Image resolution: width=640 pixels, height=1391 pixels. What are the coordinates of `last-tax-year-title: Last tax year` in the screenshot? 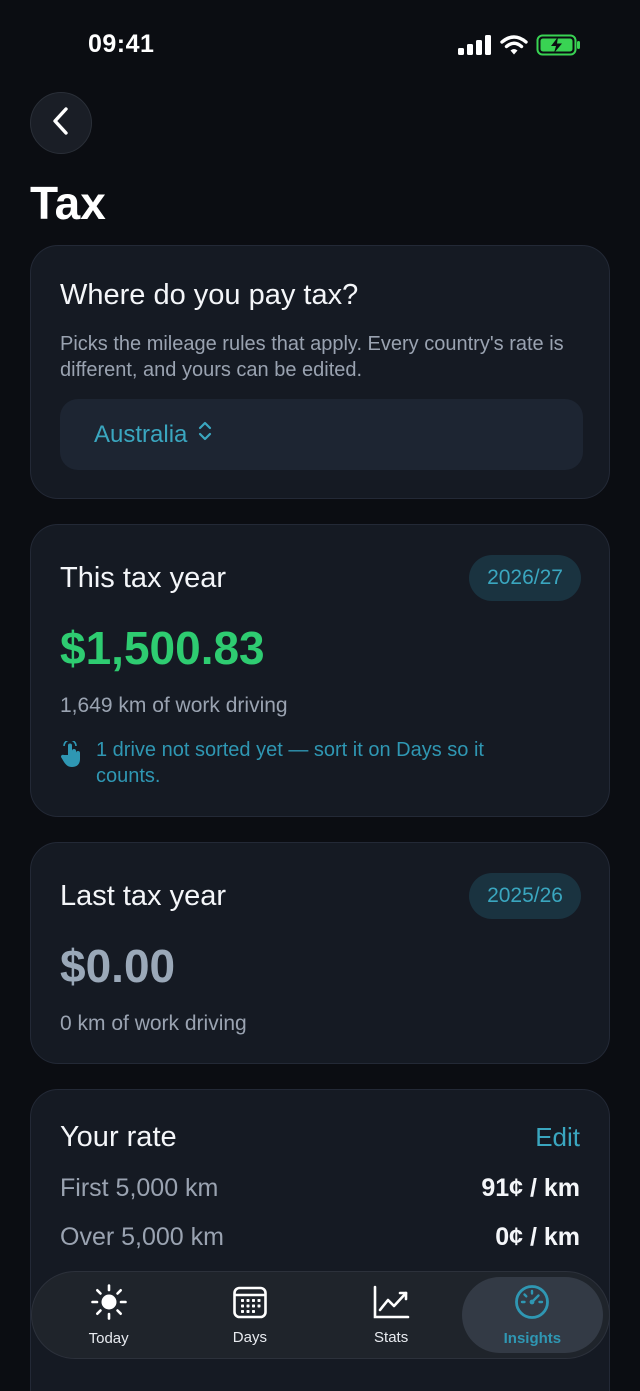 It's located at (143, 896).